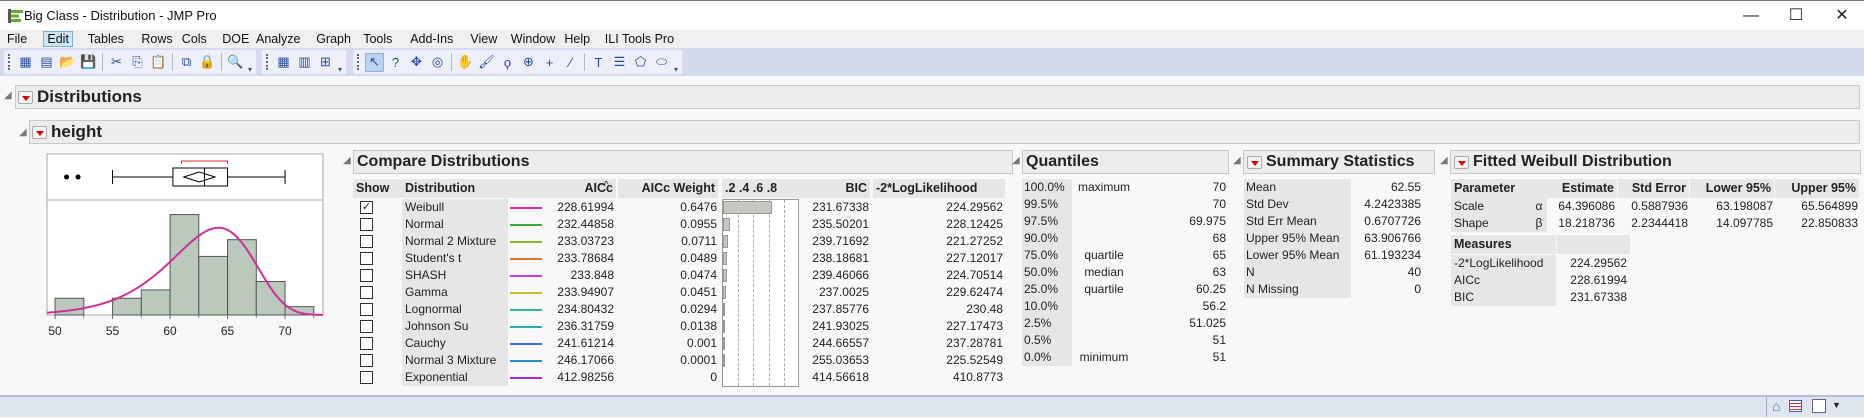  What do you see at coordinates (67, 62) in the screenshot?
I see `open-icon: 📂` at bounding box center [67, 62].